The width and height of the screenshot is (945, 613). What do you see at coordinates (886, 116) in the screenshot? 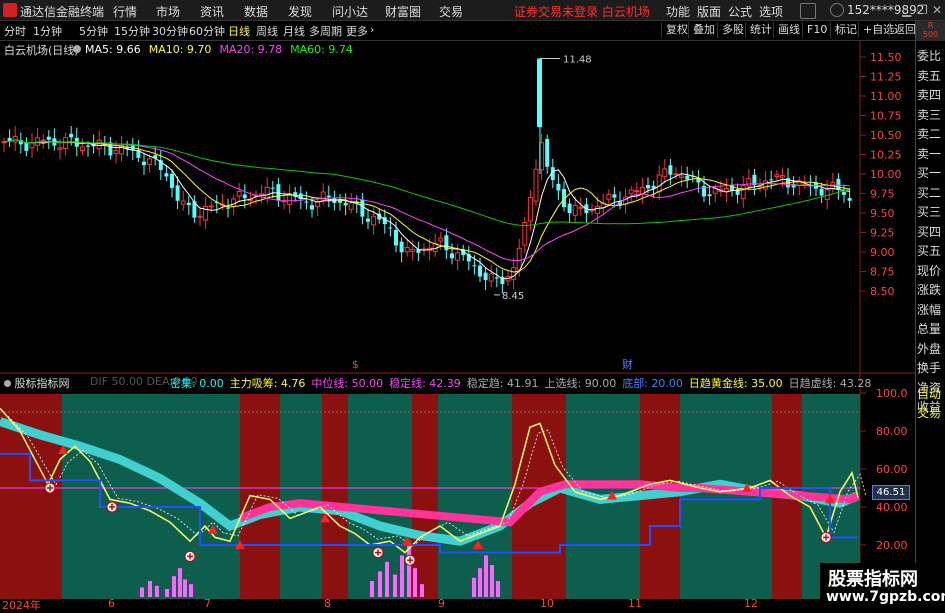
I see `price-axis-tick: 10.75` at bounding box center [886, 116].